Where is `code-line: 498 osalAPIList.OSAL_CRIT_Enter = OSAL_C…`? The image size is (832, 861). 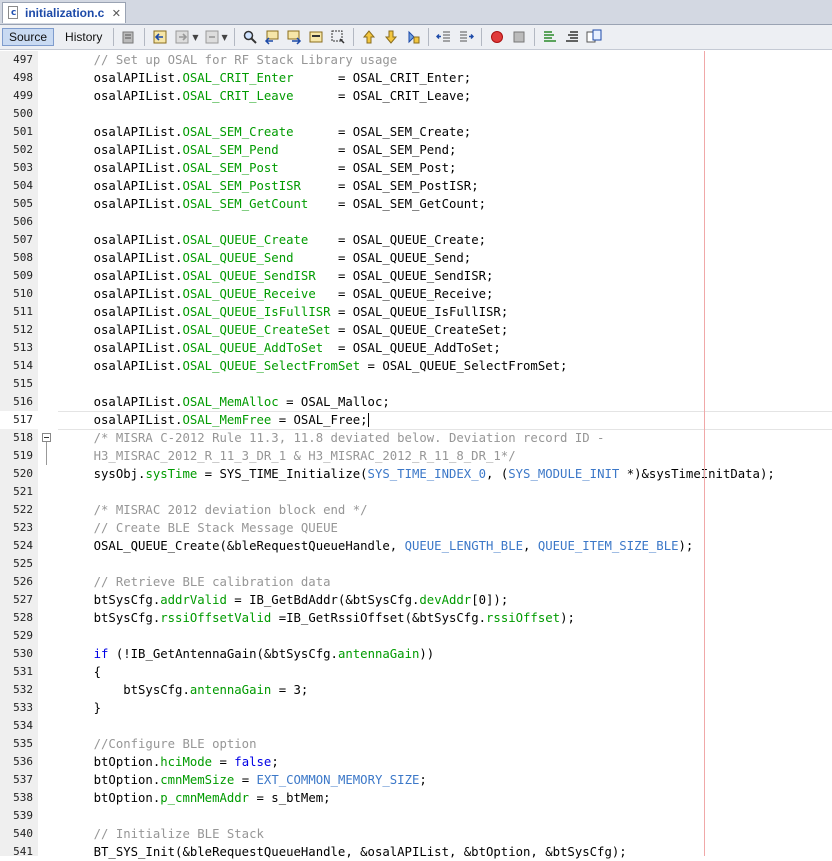 code-line: 498 osalAPIList.OSAL_CRIT_Enter = OSAL_C… is located at coordinates (416, 78).